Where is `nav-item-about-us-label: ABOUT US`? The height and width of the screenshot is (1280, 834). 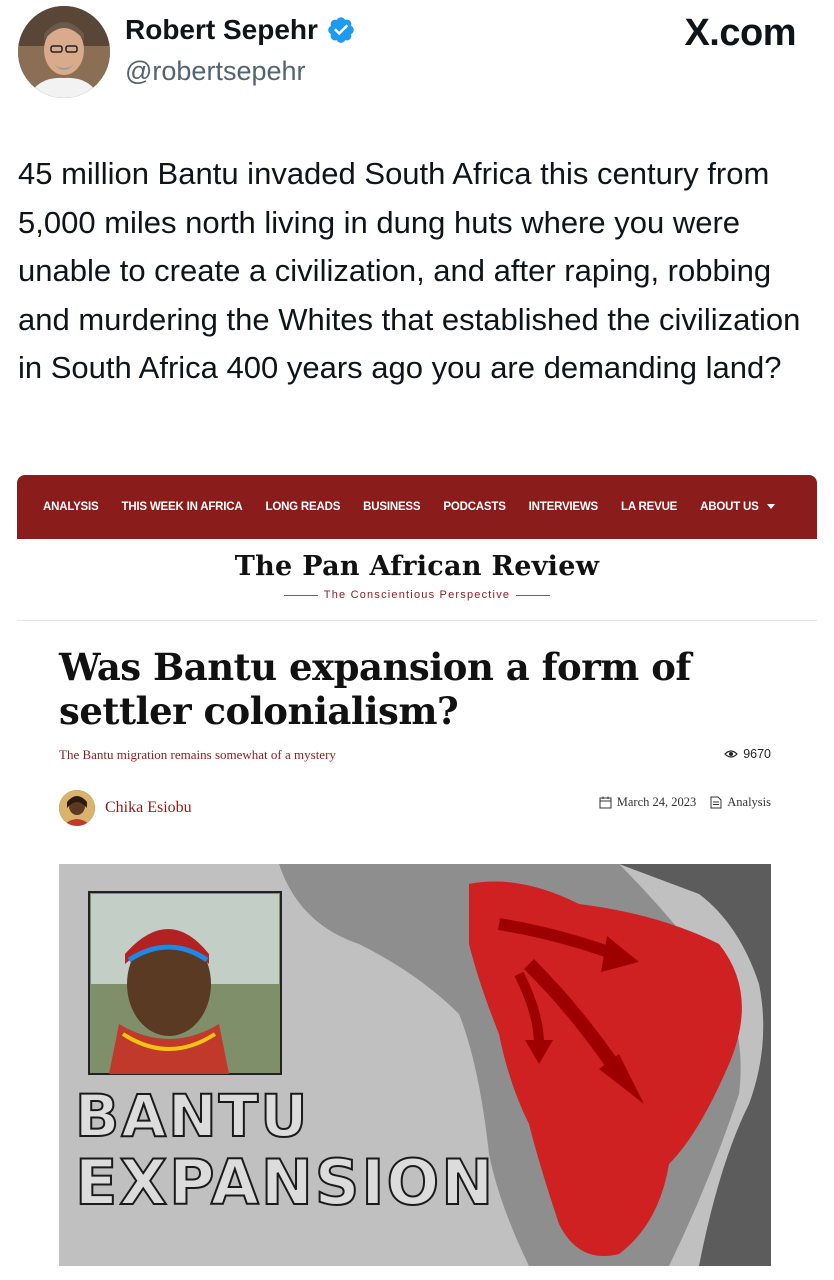
nav-item-about-us-label: ABOUT US is located at coordinates (729, 507).